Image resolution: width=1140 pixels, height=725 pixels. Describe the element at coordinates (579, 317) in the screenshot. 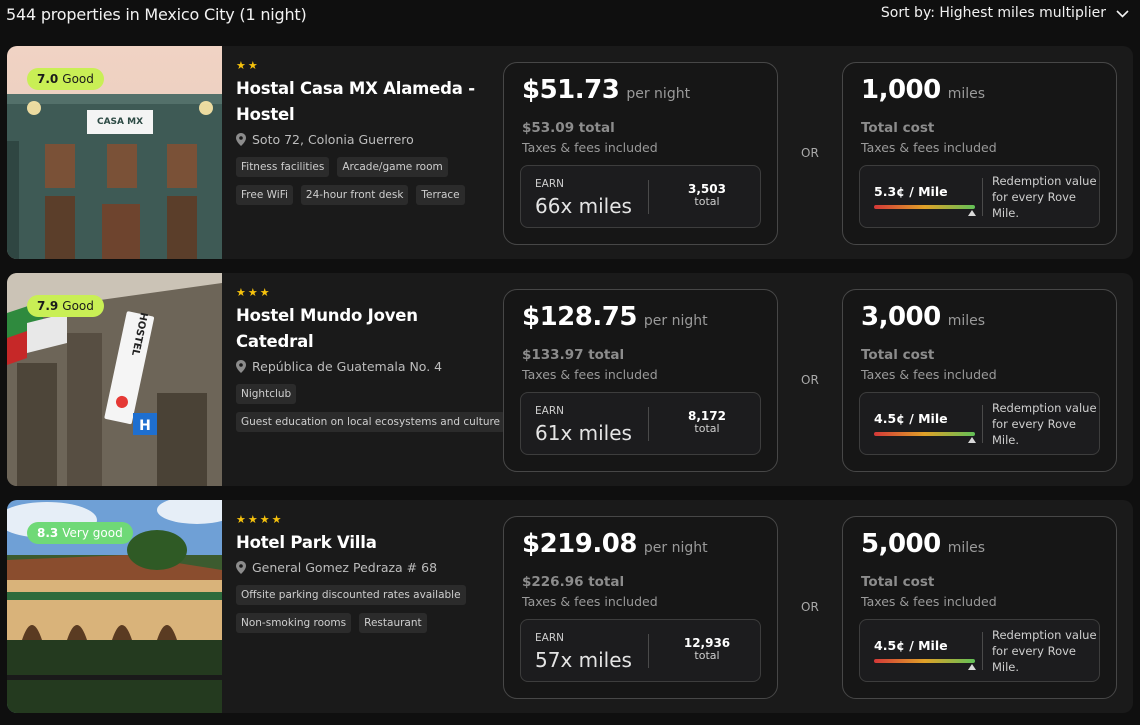

I see `price-per-night: $128.75` at that location.